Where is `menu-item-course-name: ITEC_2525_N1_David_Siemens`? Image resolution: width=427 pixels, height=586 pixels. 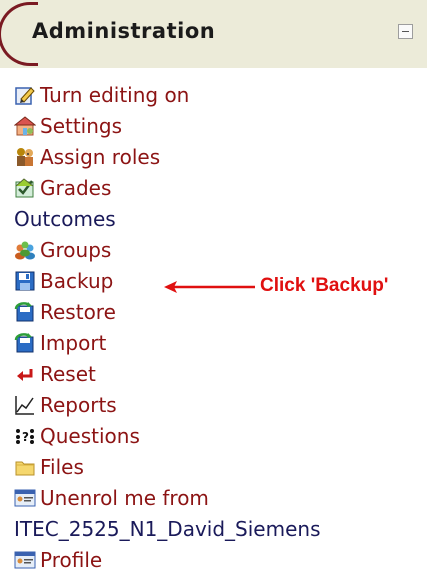
menu-item-course-name: ITEC_2525_N1_David_Siemens is located at coordinates (167, 528).